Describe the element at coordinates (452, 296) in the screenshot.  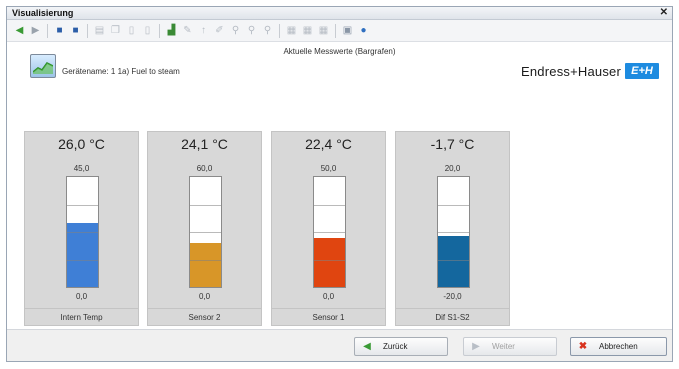
I see `channel-min: -20,0` at that location.